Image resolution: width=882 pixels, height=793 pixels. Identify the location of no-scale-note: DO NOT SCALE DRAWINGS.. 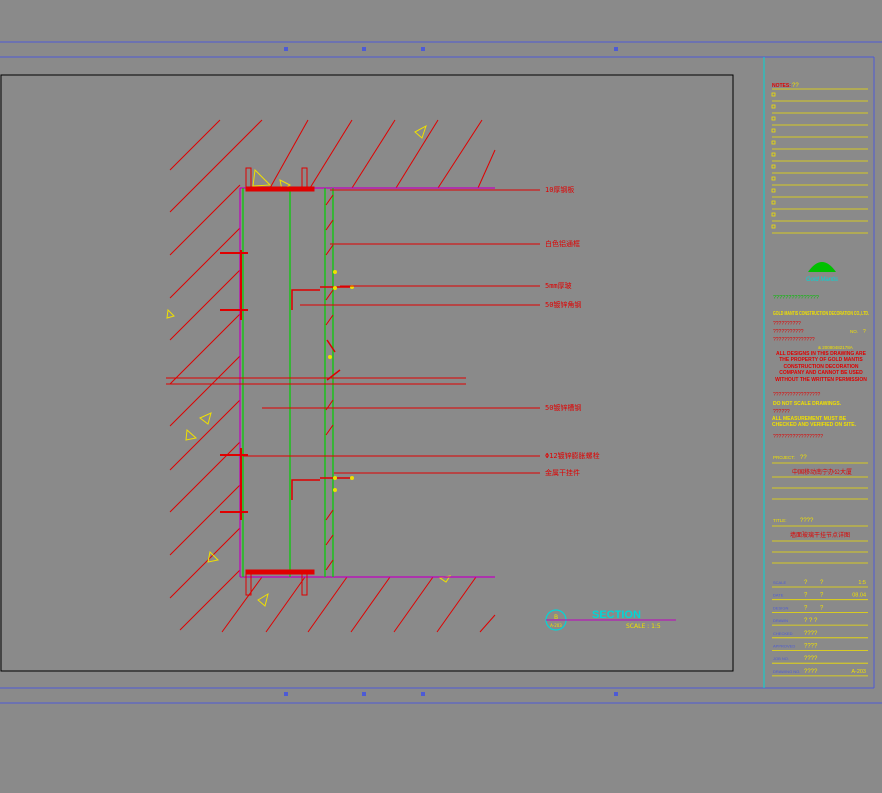
(807, 404).